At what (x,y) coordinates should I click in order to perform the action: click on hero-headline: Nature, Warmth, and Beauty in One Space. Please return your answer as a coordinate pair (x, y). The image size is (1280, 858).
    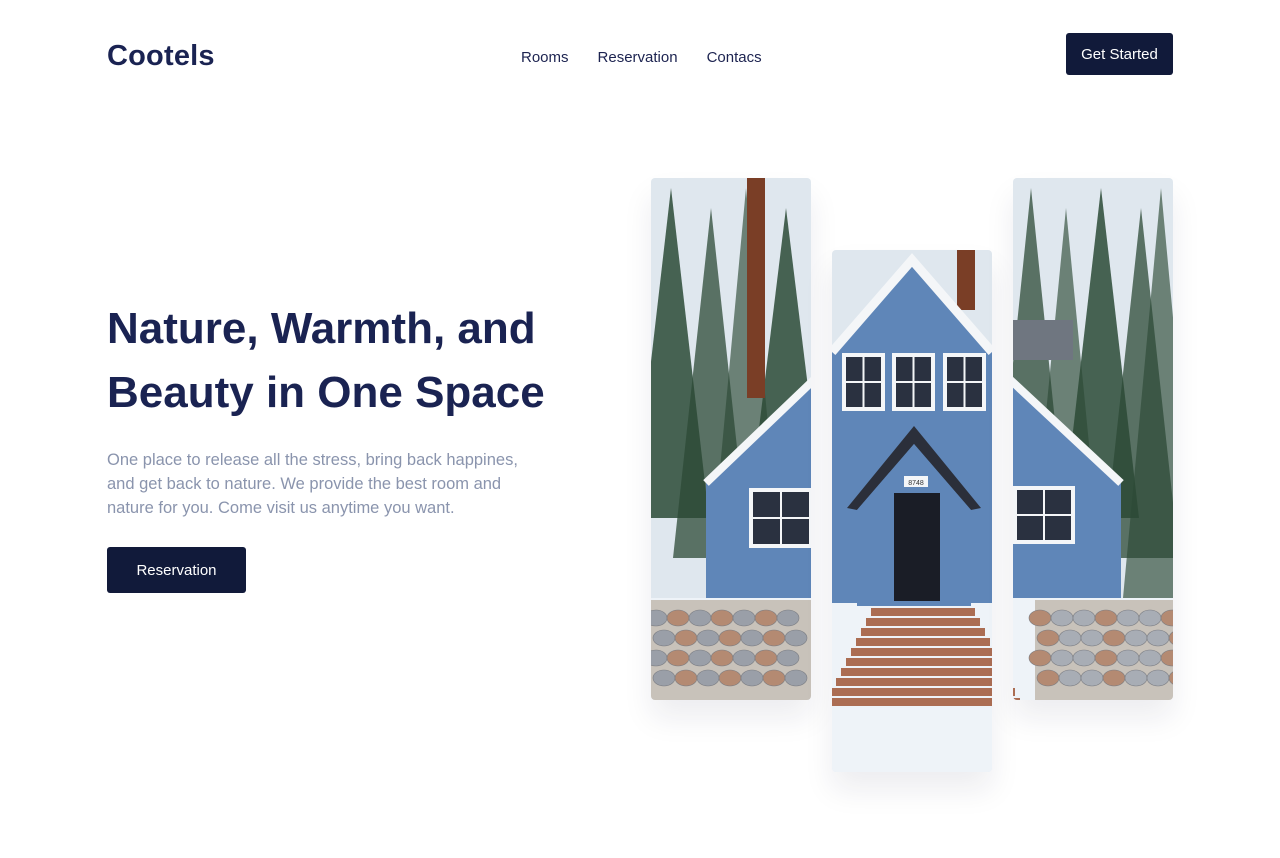
    Looking at the image, I should click on (326, 360).